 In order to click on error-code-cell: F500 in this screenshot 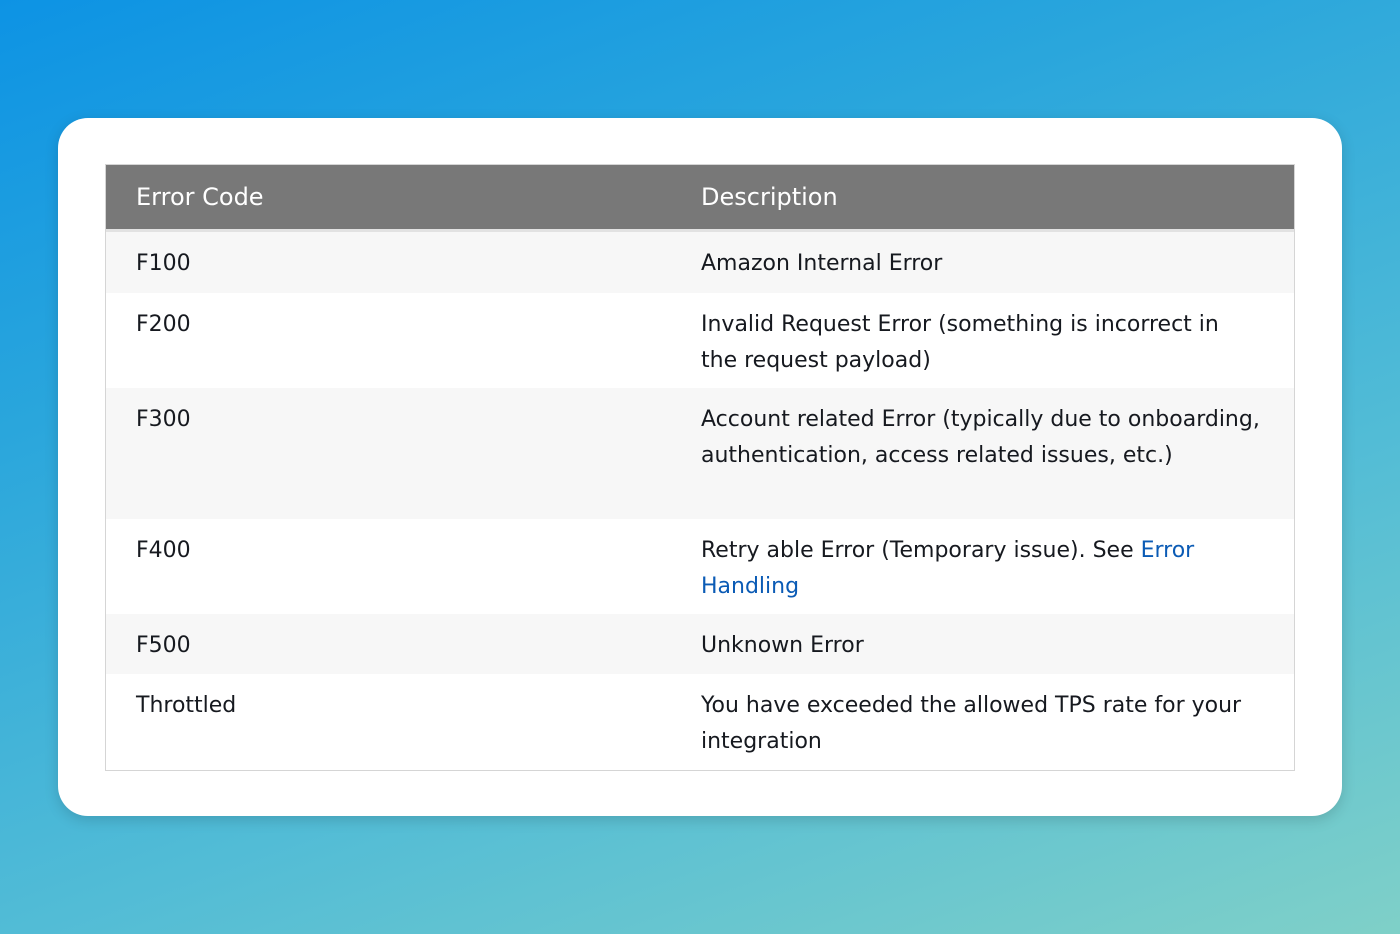, I will do `click(163, 645)`.